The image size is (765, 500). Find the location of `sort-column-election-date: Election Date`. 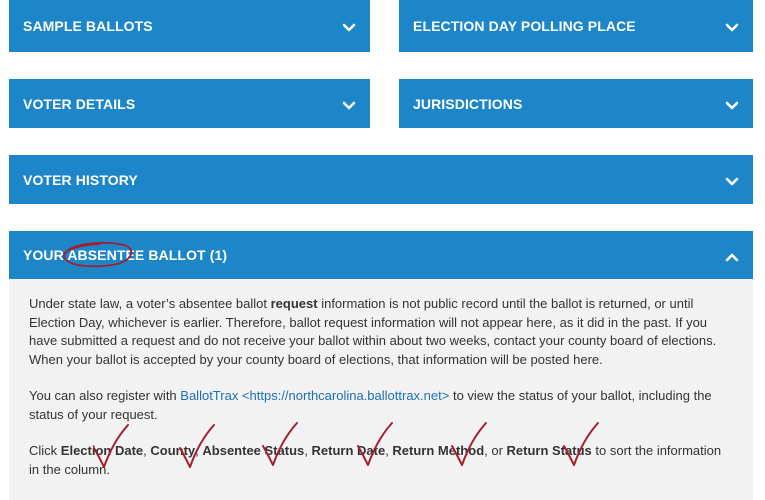

sort-column-election-date: Election Date is located at coordinates (102, 450).